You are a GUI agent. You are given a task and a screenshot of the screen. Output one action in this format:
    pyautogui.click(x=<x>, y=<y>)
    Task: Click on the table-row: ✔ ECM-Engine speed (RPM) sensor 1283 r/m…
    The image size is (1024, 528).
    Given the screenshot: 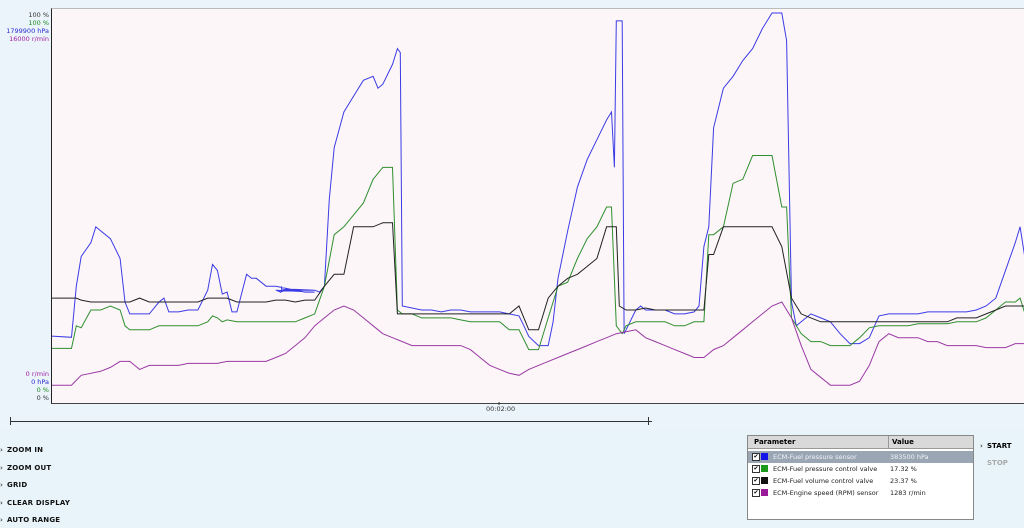 What is the action you would take?
    pyautogui.click(x=860, y=493)
    